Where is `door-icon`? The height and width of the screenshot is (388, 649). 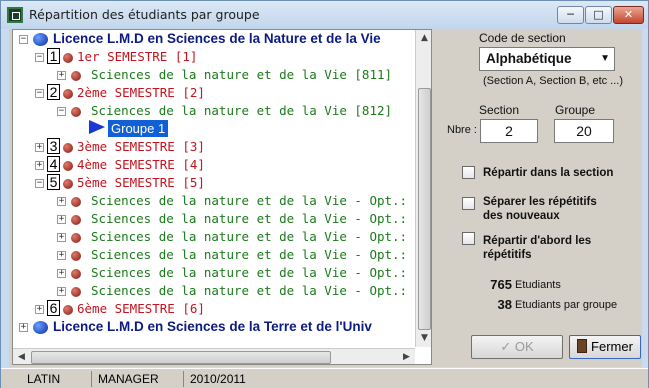
door-icon is located at coordinates (582, 346).